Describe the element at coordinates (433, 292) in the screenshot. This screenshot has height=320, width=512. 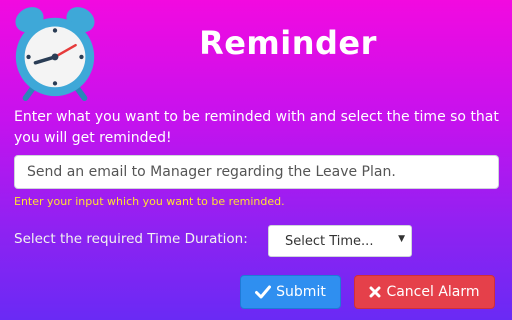
I see `cancel-alarm-label: Cancel Alarm` at that location.